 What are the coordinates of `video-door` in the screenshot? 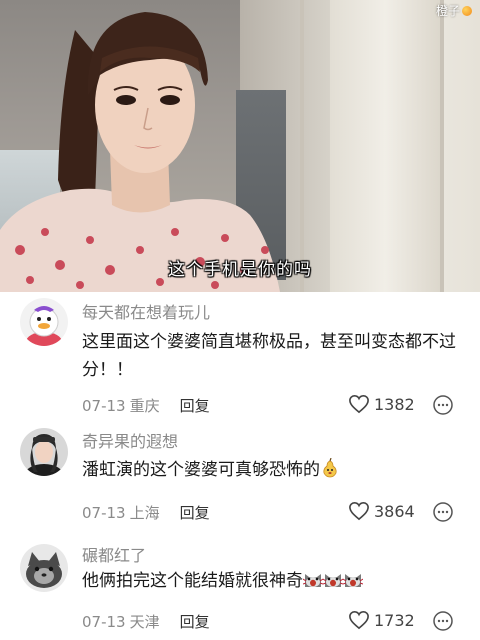 It's located at (385, 146).